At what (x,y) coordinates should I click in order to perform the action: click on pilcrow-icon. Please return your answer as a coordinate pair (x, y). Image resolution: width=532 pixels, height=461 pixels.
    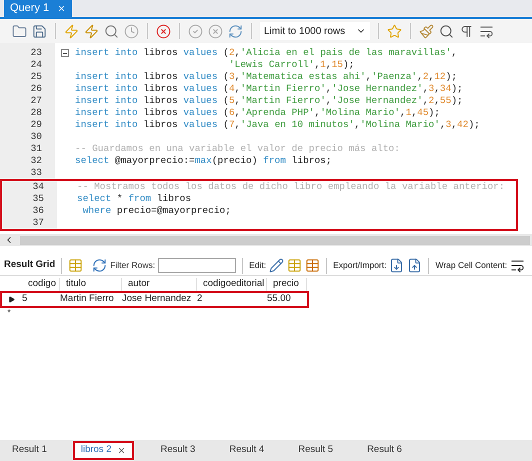
    Looking at the image, I should click on (466, 31).